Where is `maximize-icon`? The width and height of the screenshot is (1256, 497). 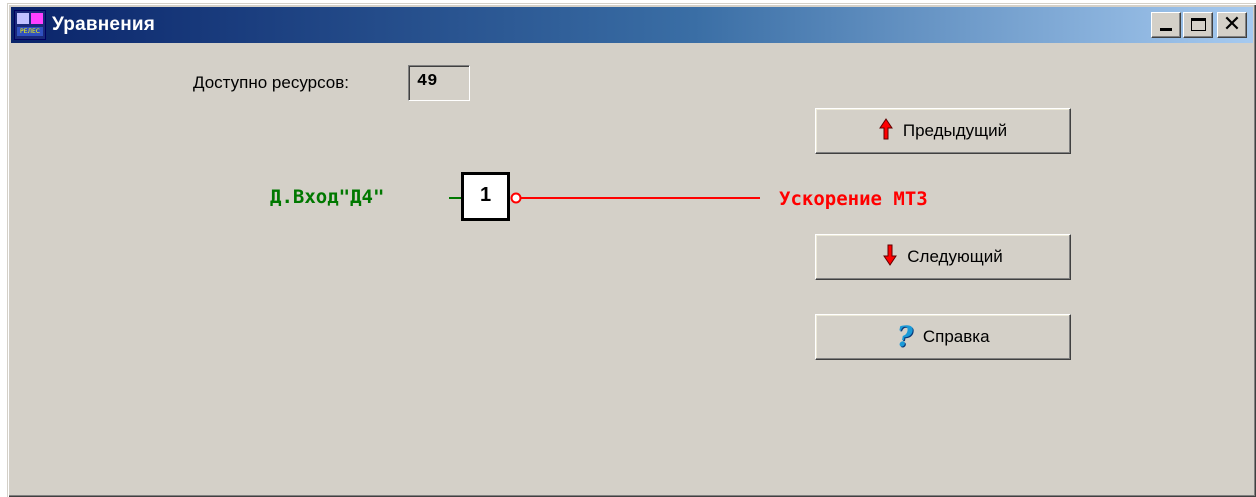
maximize-icon is located at coordinates (1198, 24).